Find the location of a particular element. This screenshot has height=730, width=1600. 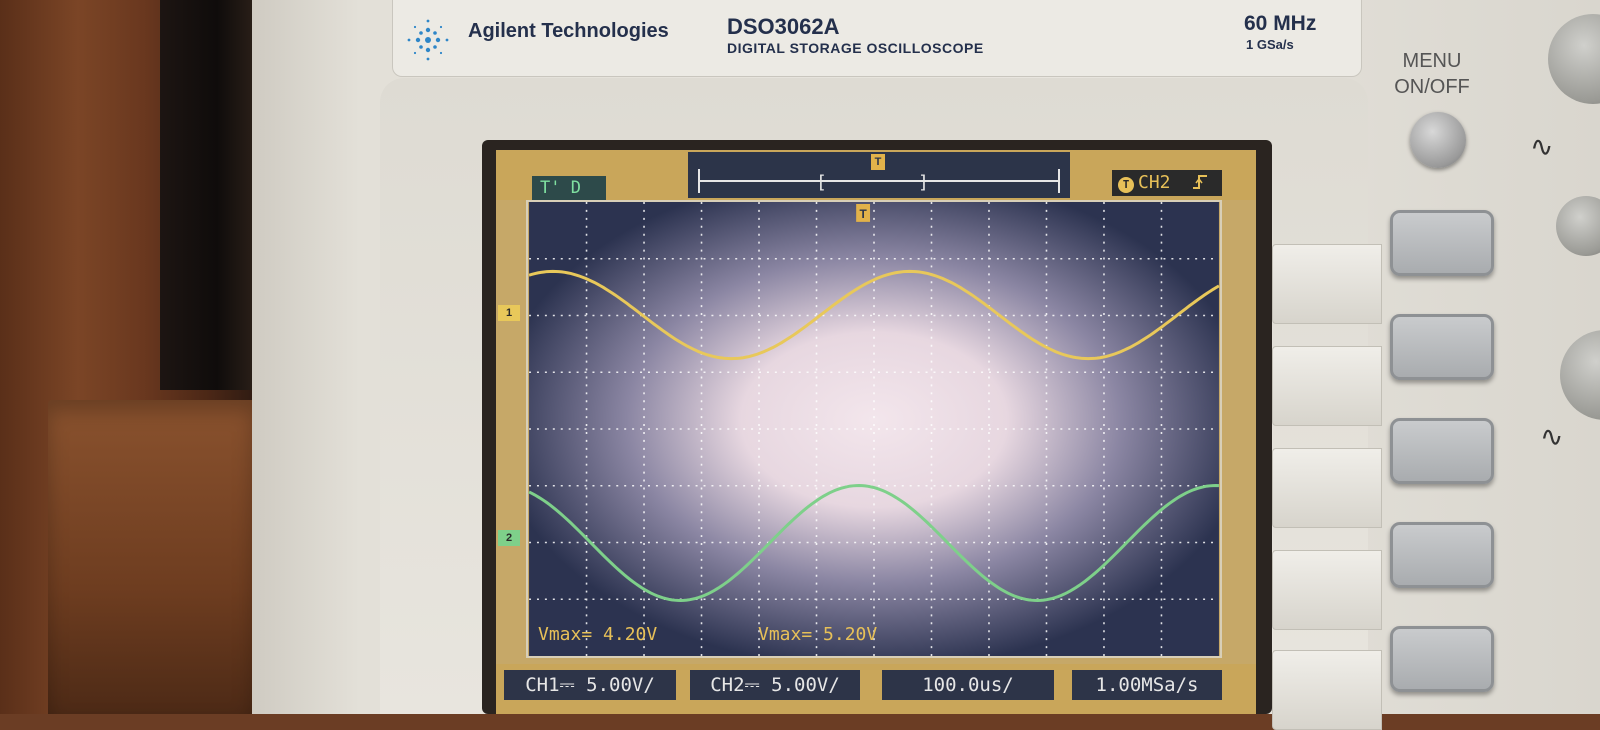

acquisition-rate: 1.00MSa/s is located at coordinates (1147, 685).